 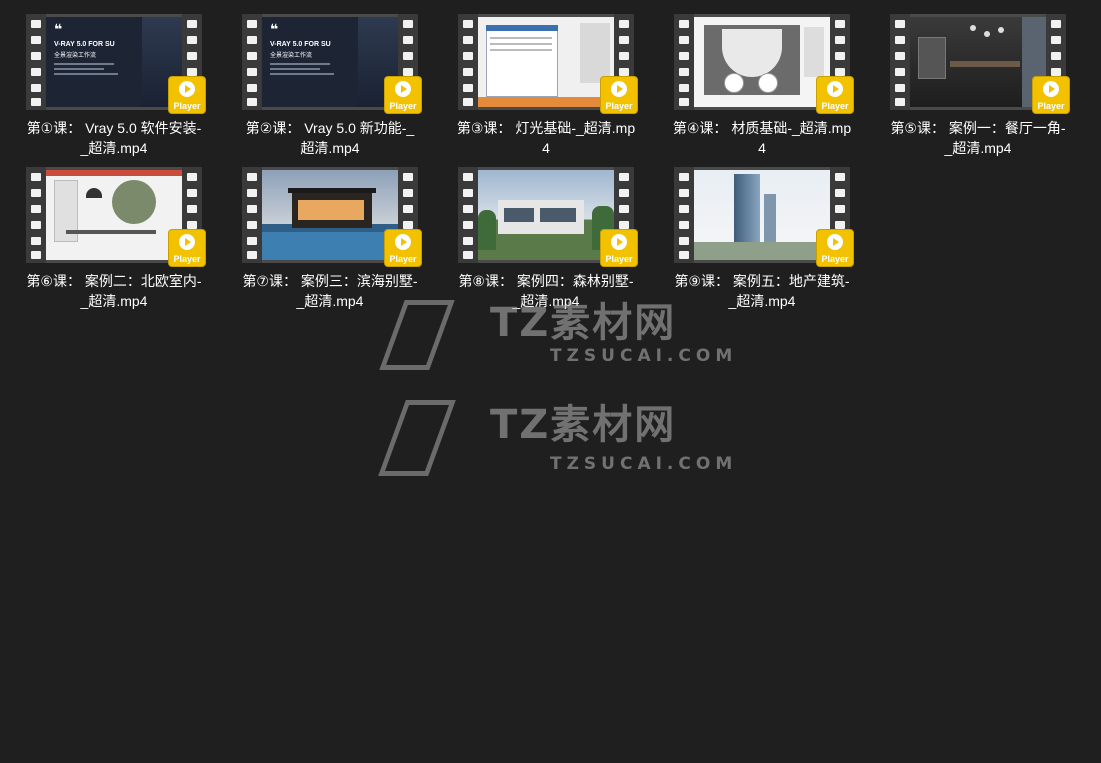 I want to click on video-file-item: Player 第⑥课： 案例二：北欧室内-_超清.mp4, so click(x=114, y=232).